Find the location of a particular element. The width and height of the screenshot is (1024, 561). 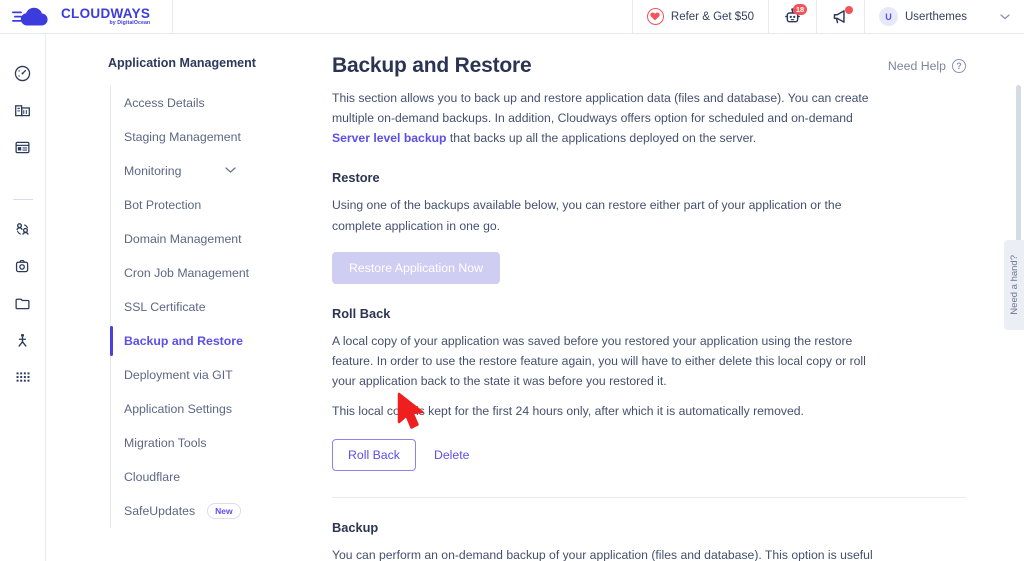

refer-and-get-button: Refer & Get $50 is located at coordinates (699, 16).